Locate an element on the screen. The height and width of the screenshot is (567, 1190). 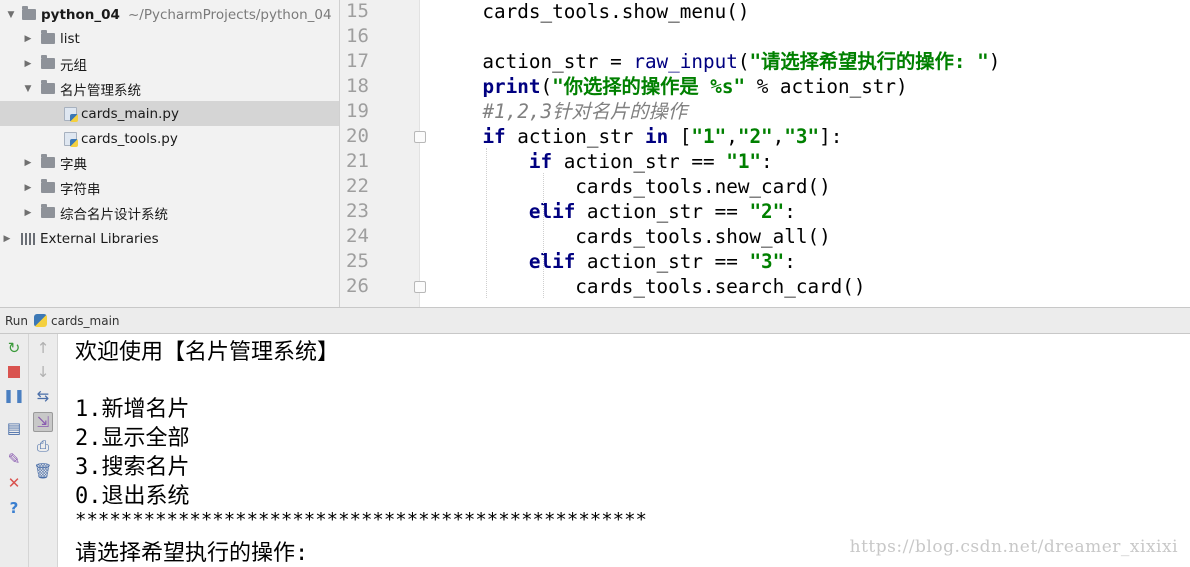
tree-item-label: External Libraries is located at coordinates (99, 238).